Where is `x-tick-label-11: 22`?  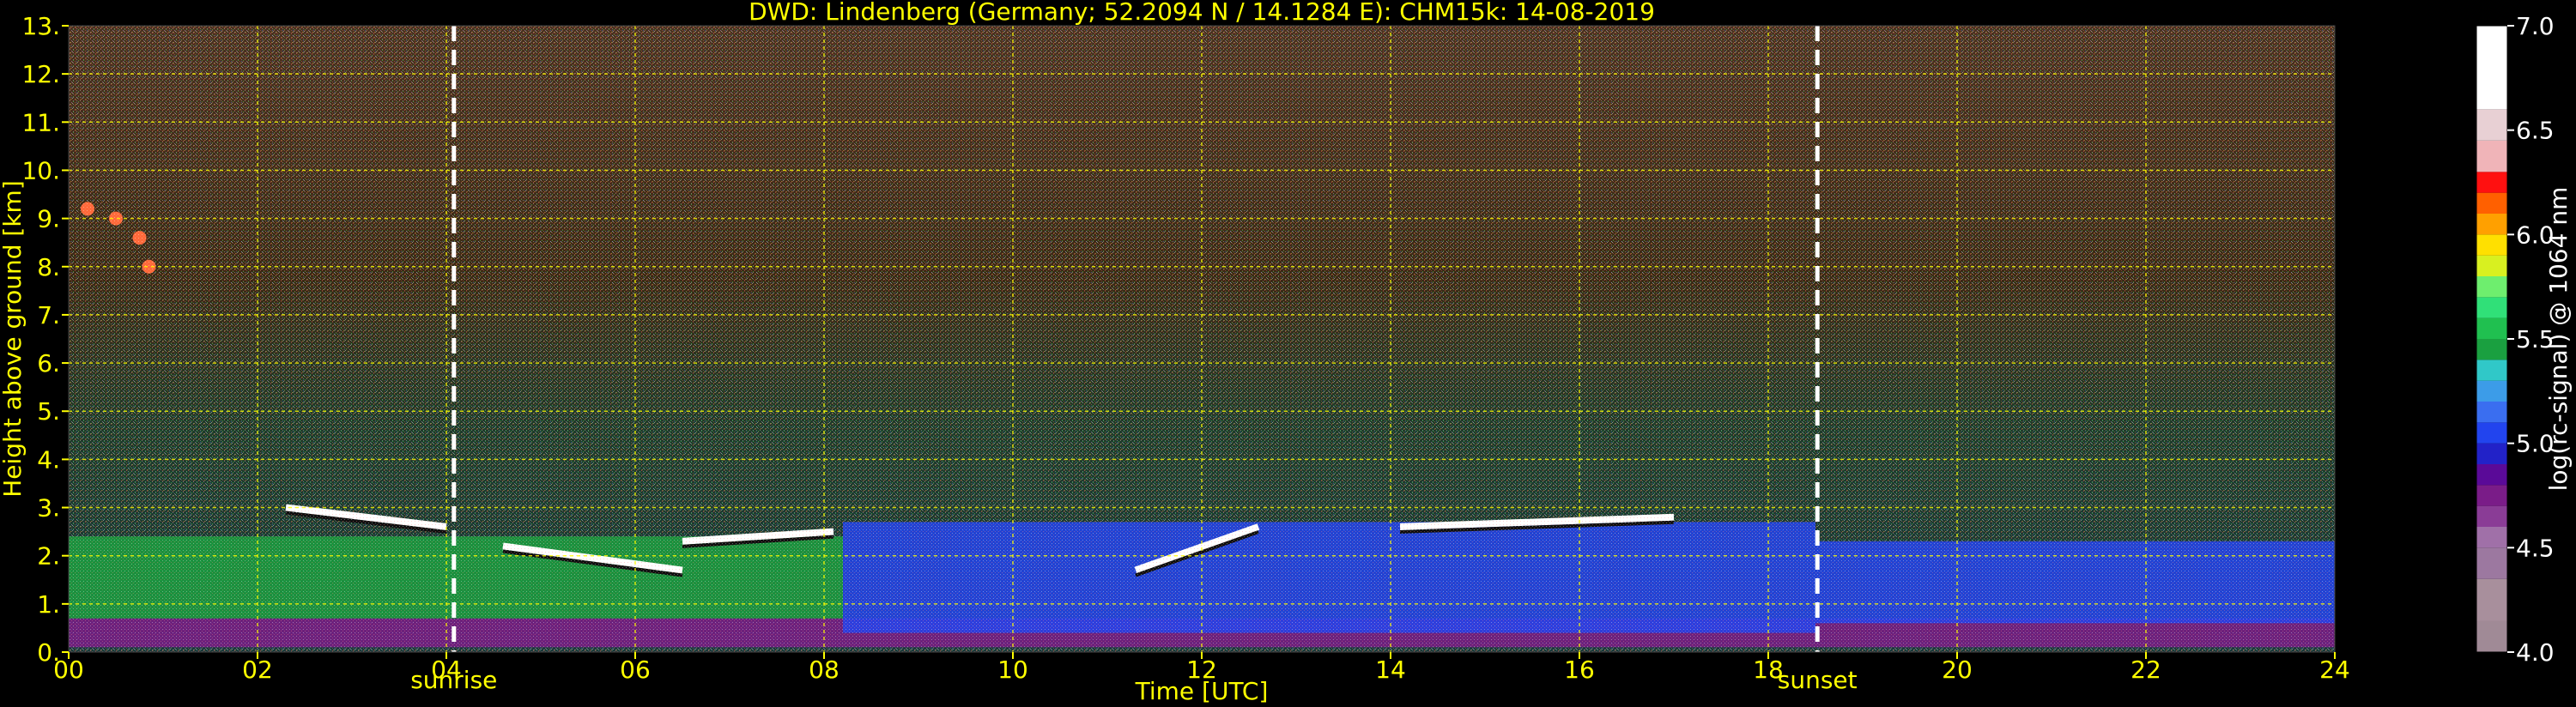
x-tick-label-11: 22 is located at coordinates (2146, 670).